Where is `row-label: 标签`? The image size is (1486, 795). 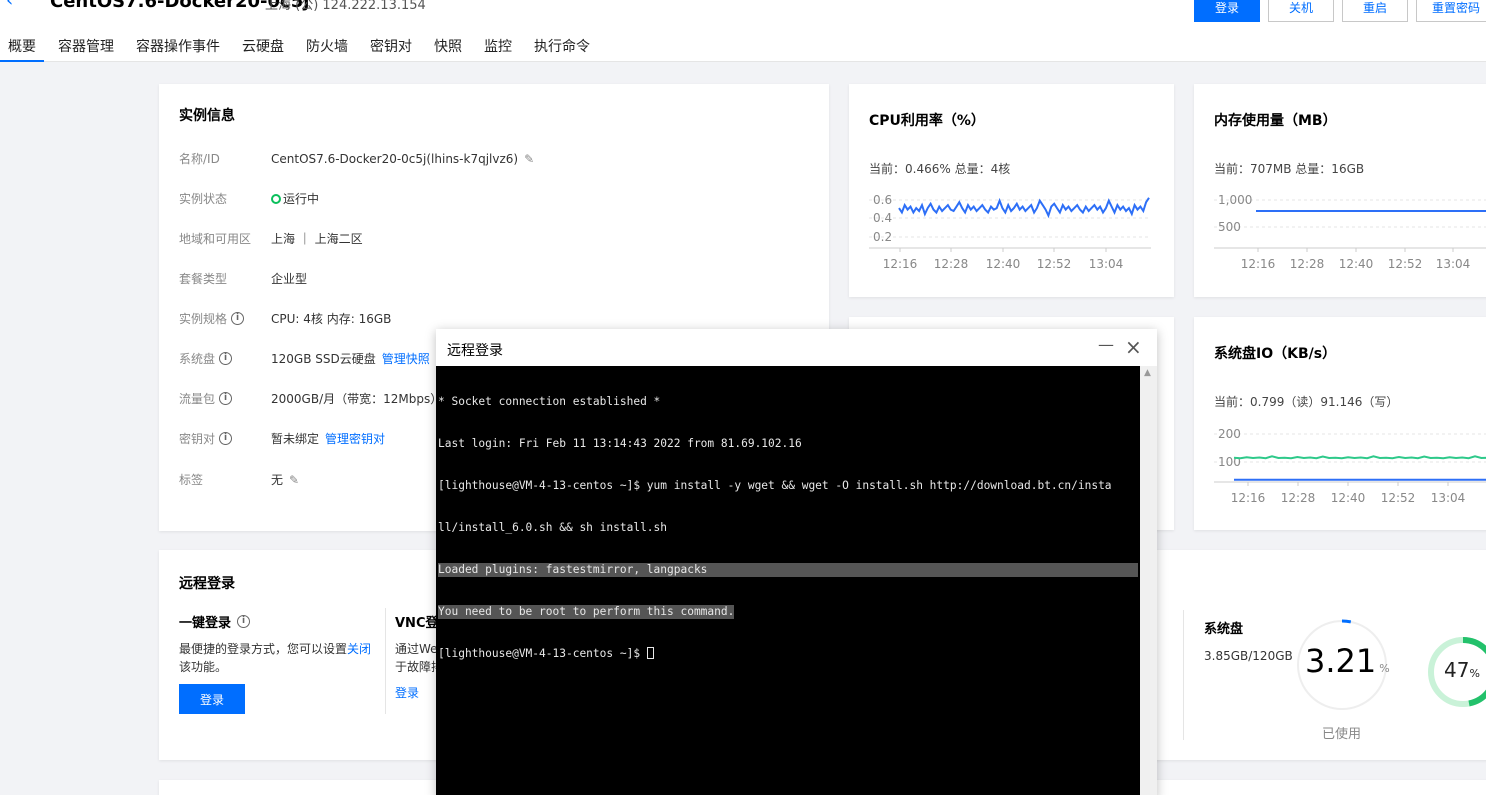 row-label: 标签 is located at coordinates (191, 480).